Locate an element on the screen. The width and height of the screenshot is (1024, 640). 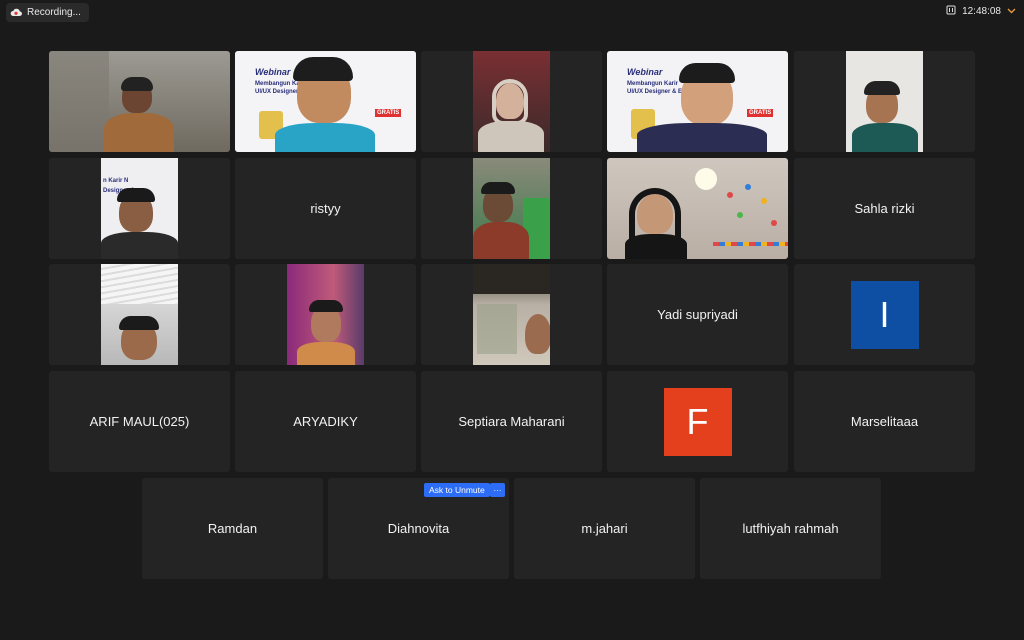
participant-avatar: I is located at coordinates (884, 314).